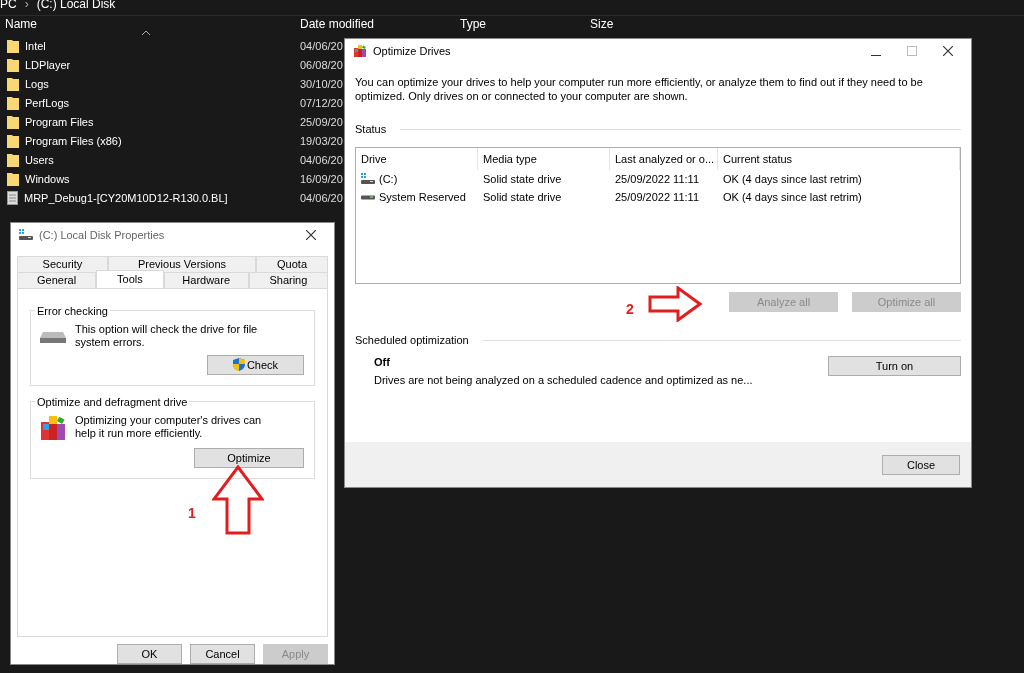 The height and width of the screenshot is (673, 1024). What do you see at coordinates (876, 55) in the screenshot?
I see `minimize-icon` at bounding box center [876, 55].